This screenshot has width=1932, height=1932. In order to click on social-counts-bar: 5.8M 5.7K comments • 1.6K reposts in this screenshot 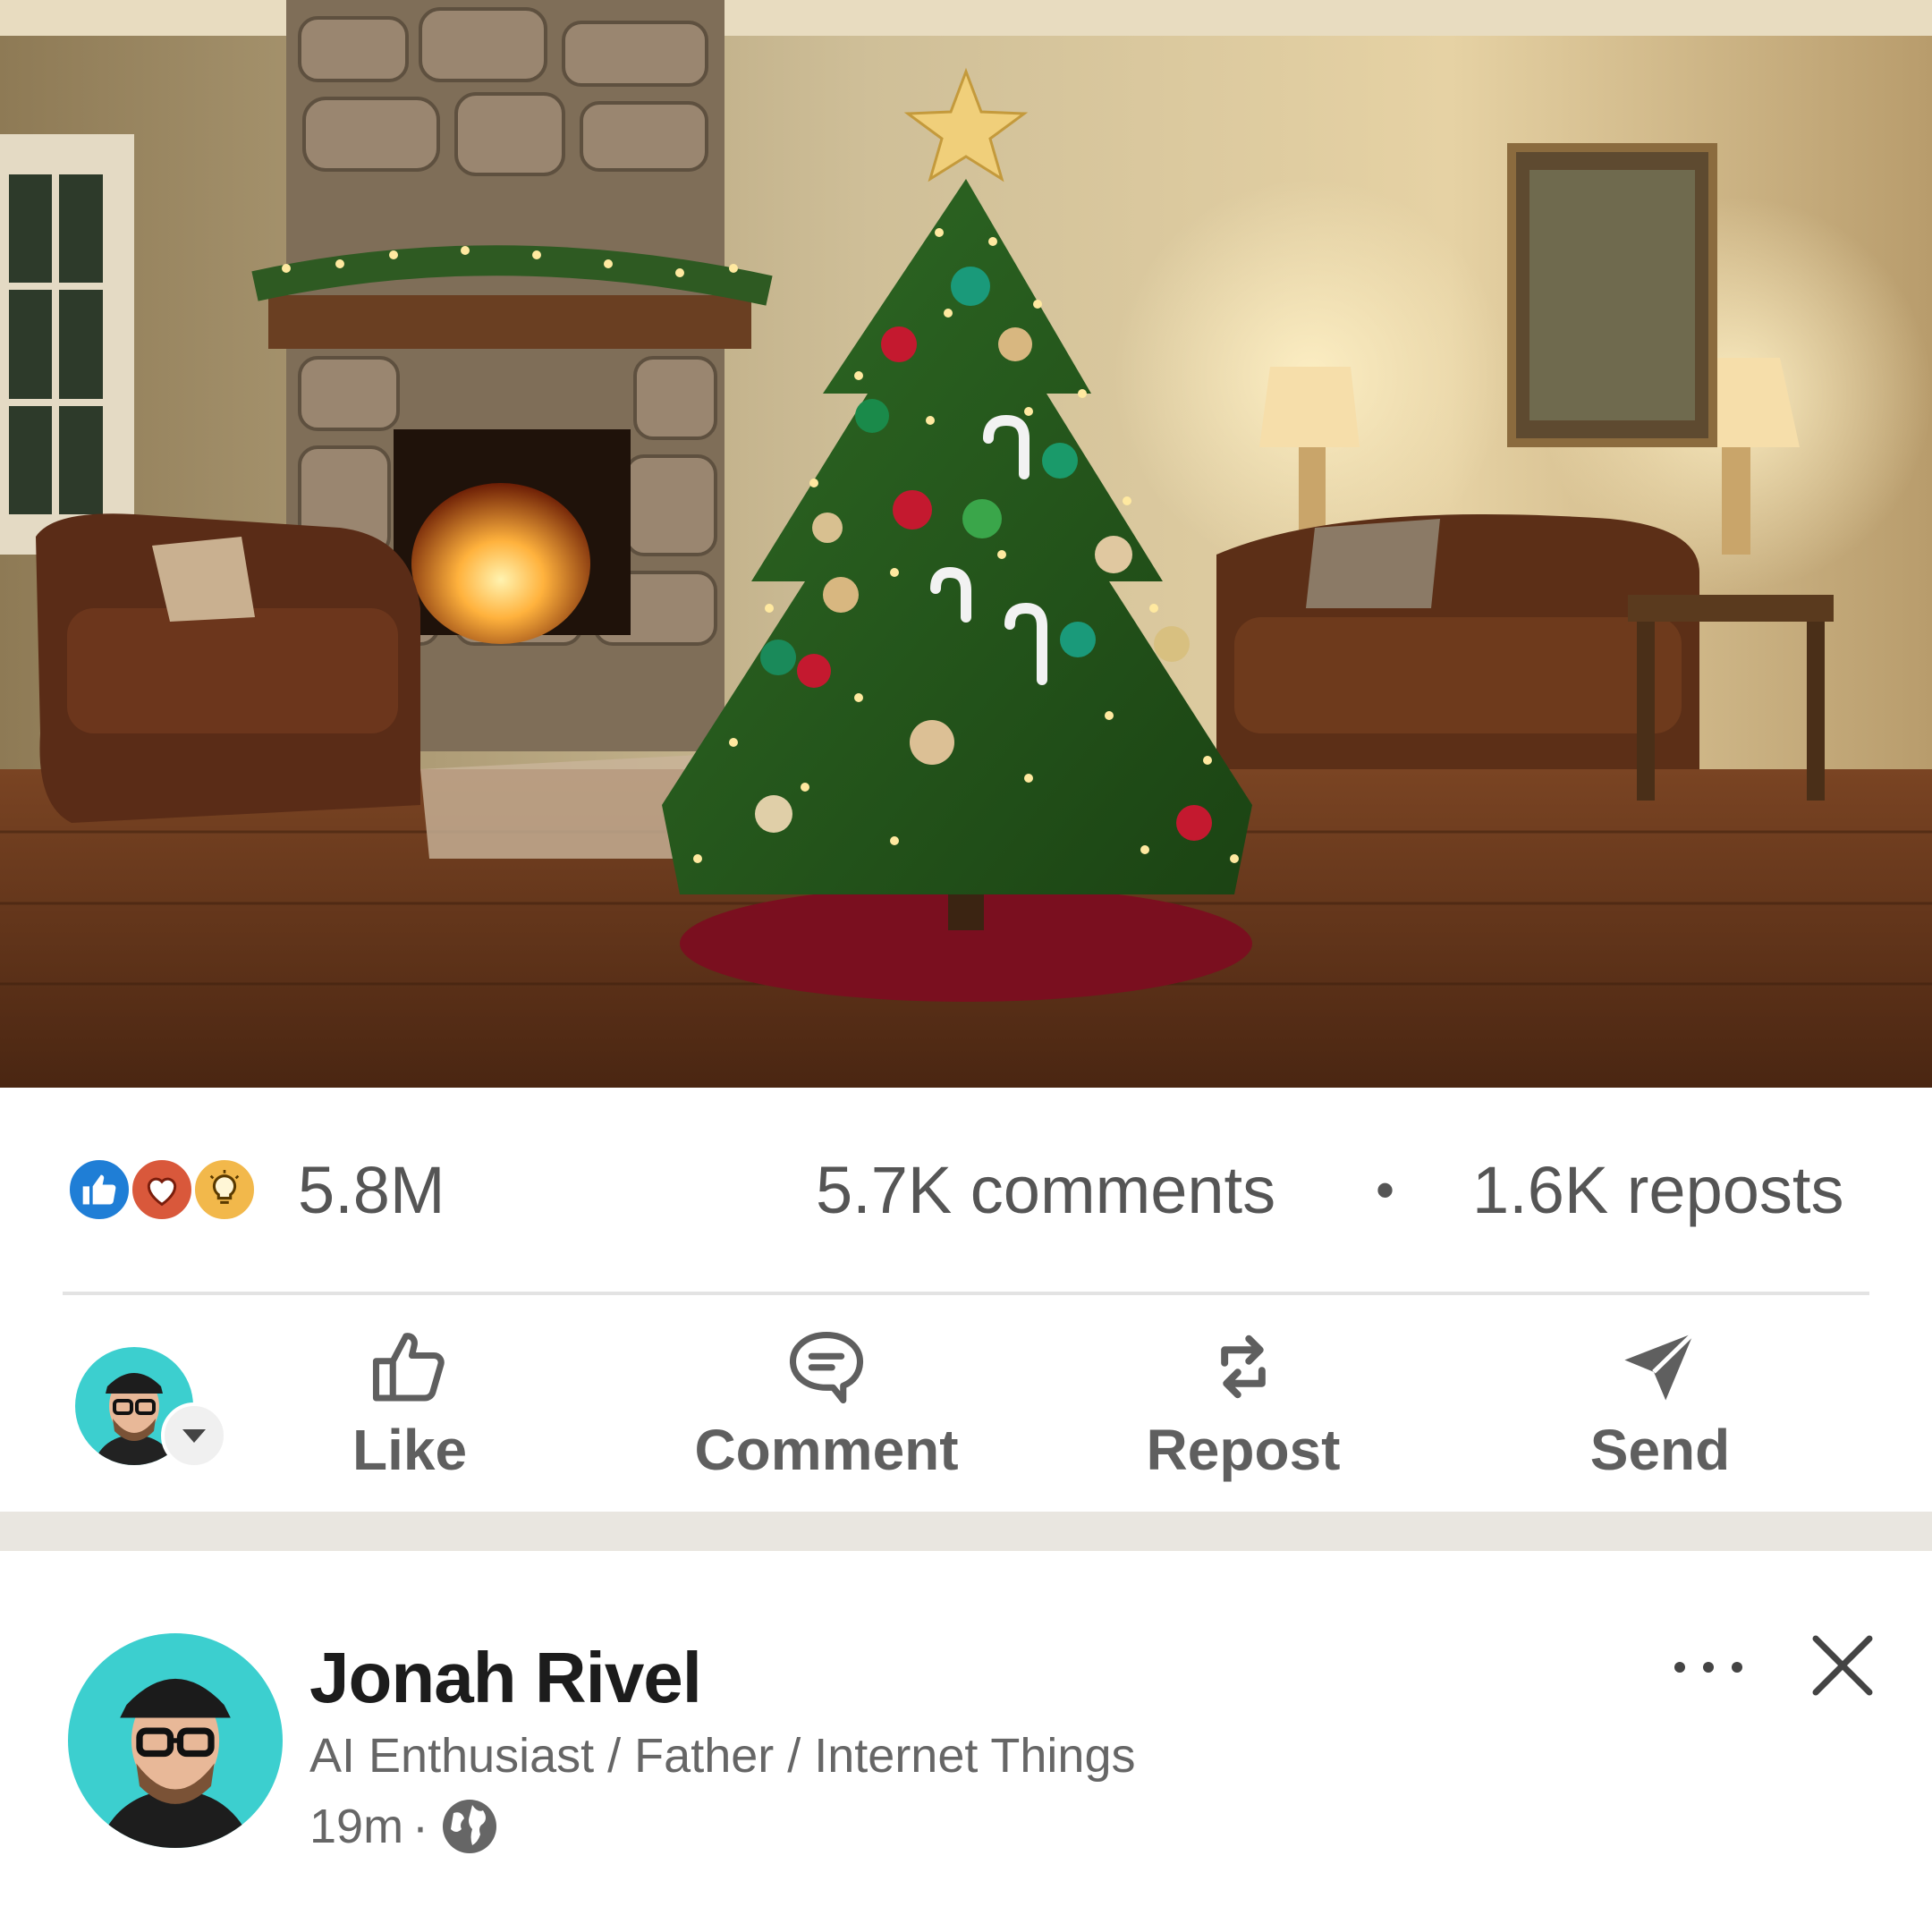, I will do `click(966, 1190)`.